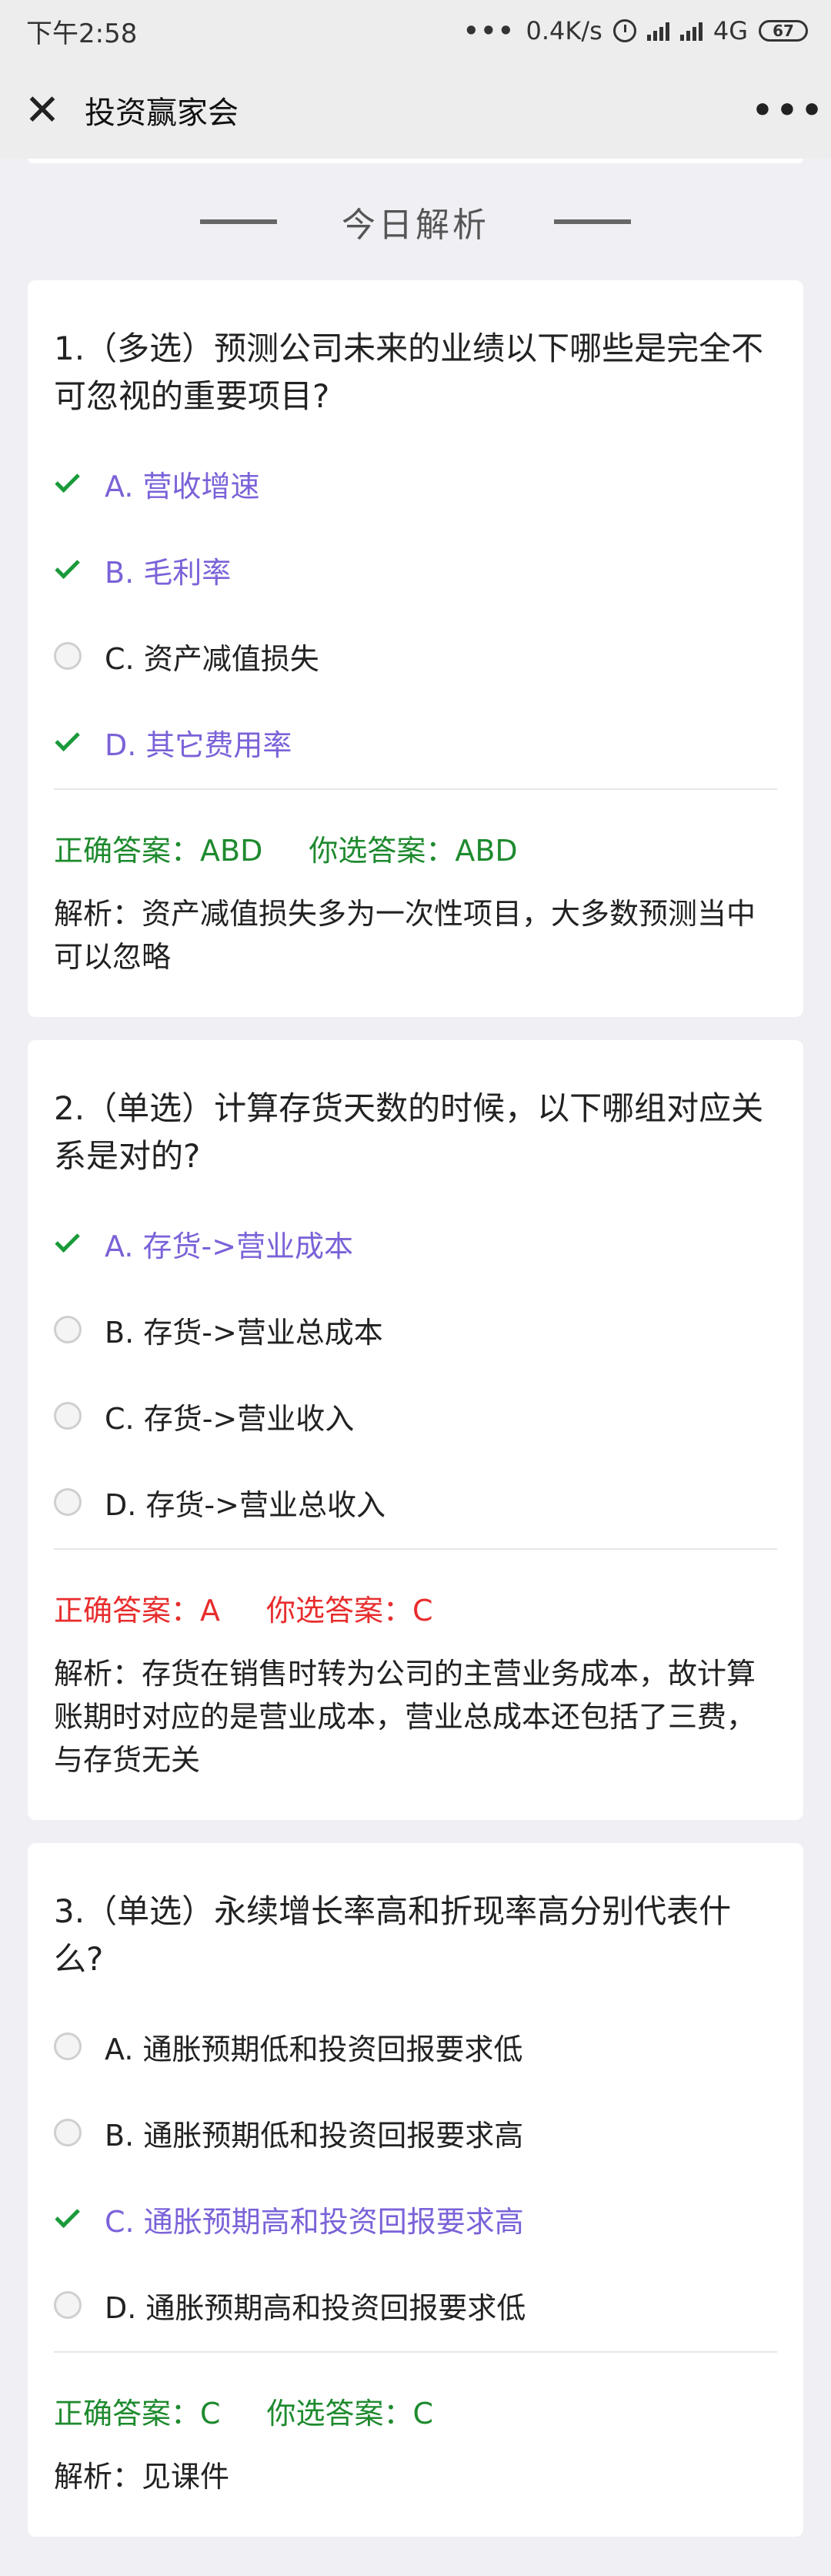 The image size is (831, 2576). I want to click on signal-icon, so click(658, 31).